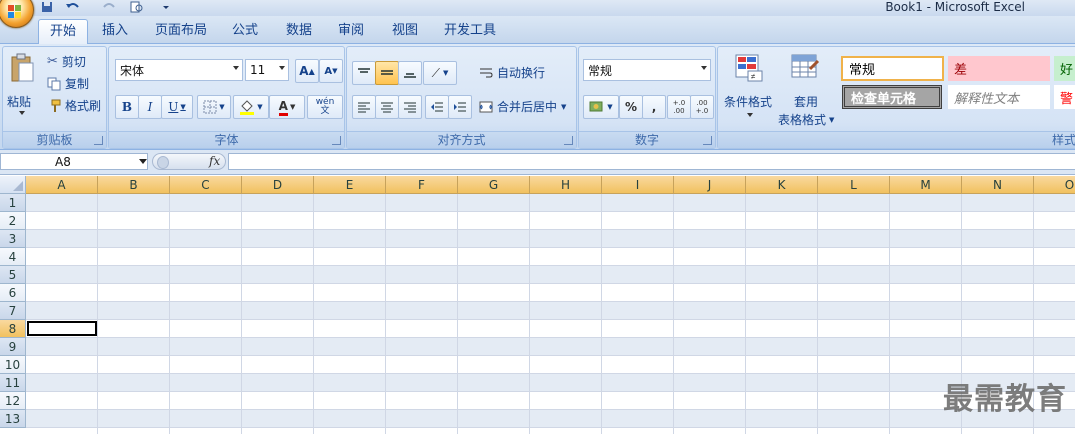 Image resolution: width=1075 pixels, height=434 pixels. What do you see at coordinates (512, 72) in the screenshot?
I see `wrap-text-button: 自动换行` at bounding box center [512, 72].